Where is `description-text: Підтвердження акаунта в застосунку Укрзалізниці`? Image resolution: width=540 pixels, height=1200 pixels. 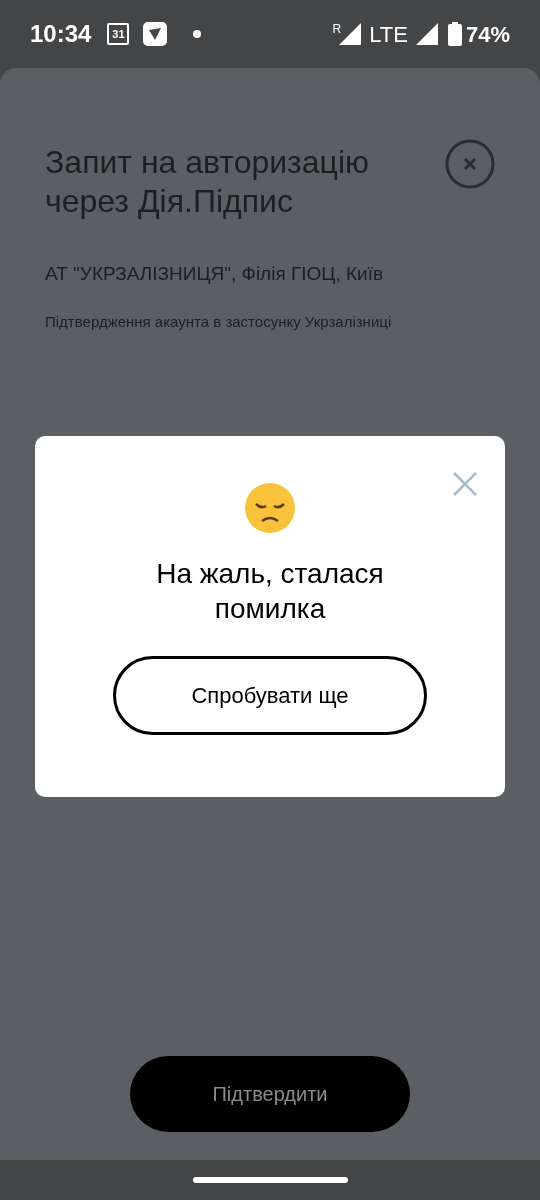
description-text: Підтвердження акаунта в застосунку Укрзалізниці is located at coordinates (219, 322).